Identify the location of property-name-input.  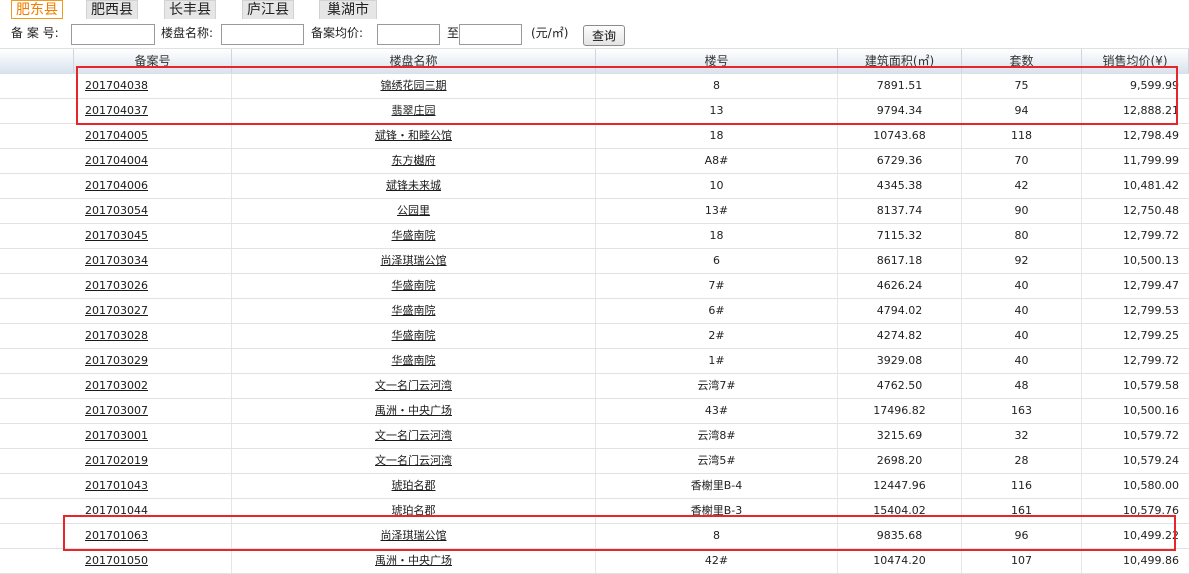
(262, 34).